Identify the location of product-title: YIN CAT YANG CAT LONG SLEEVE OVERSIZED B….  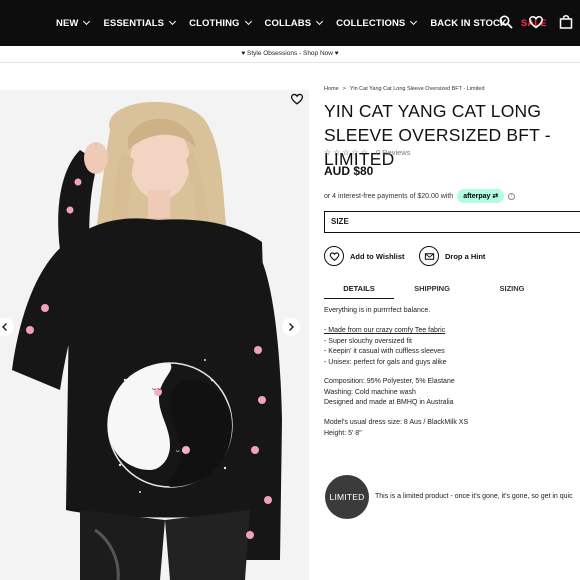
(437, 135).